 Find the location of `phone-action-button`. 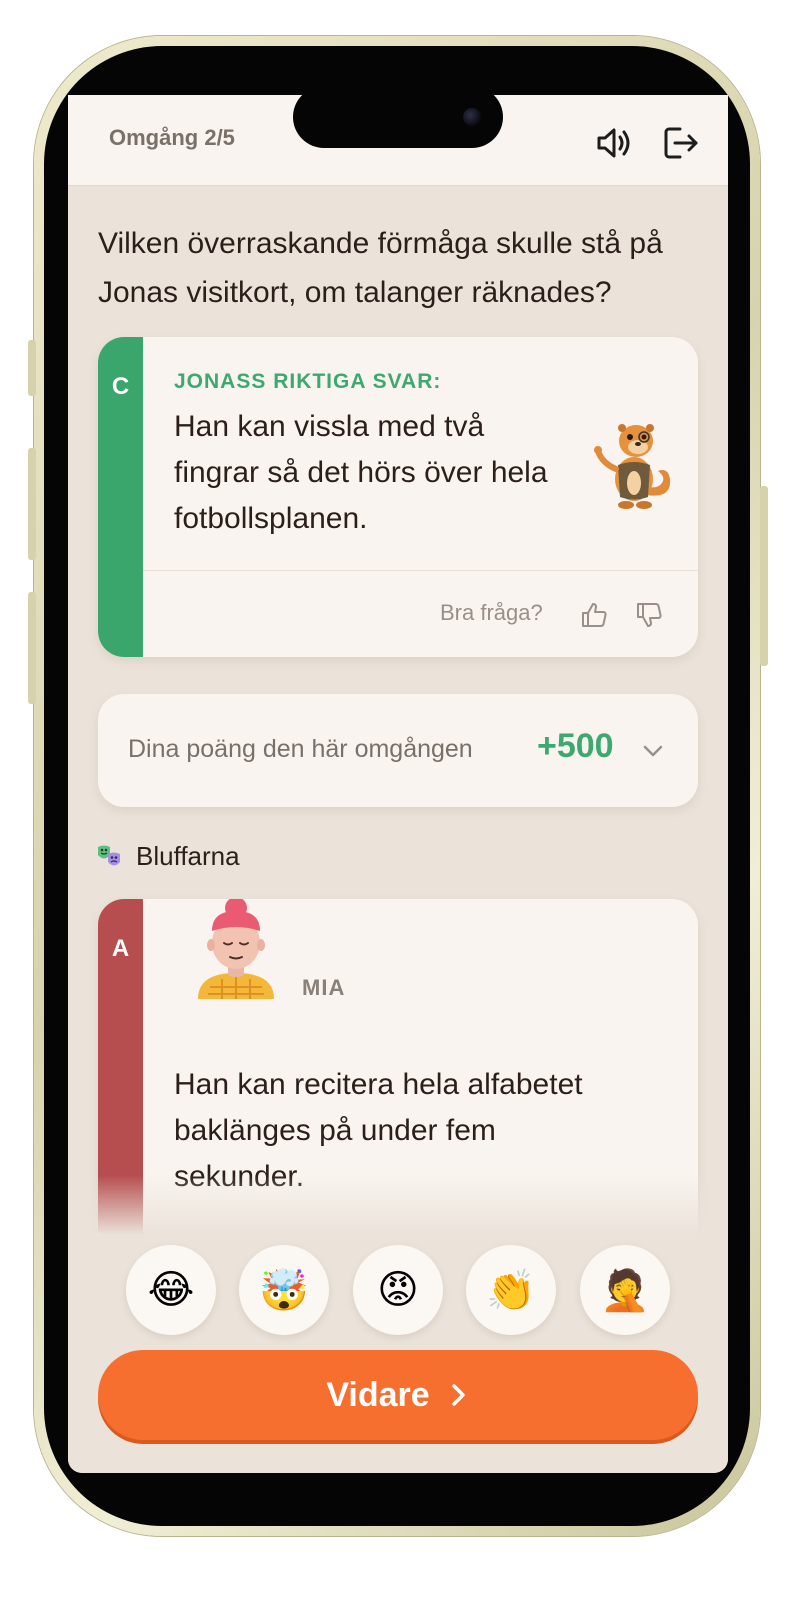

phone-action-button is located at coordinates (32, 368).